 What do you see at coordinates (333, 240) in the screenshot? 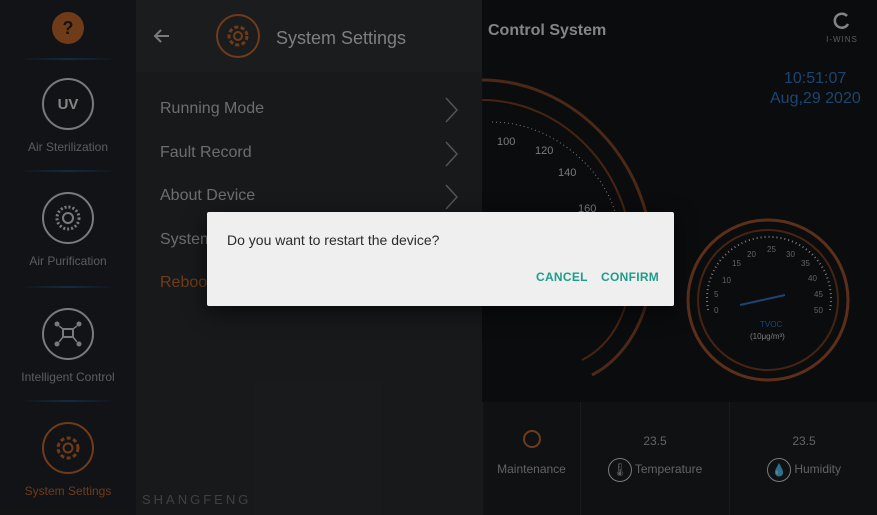
I see `dialog-message: Do you want to restart the device?` at bounding box center [333, 240].